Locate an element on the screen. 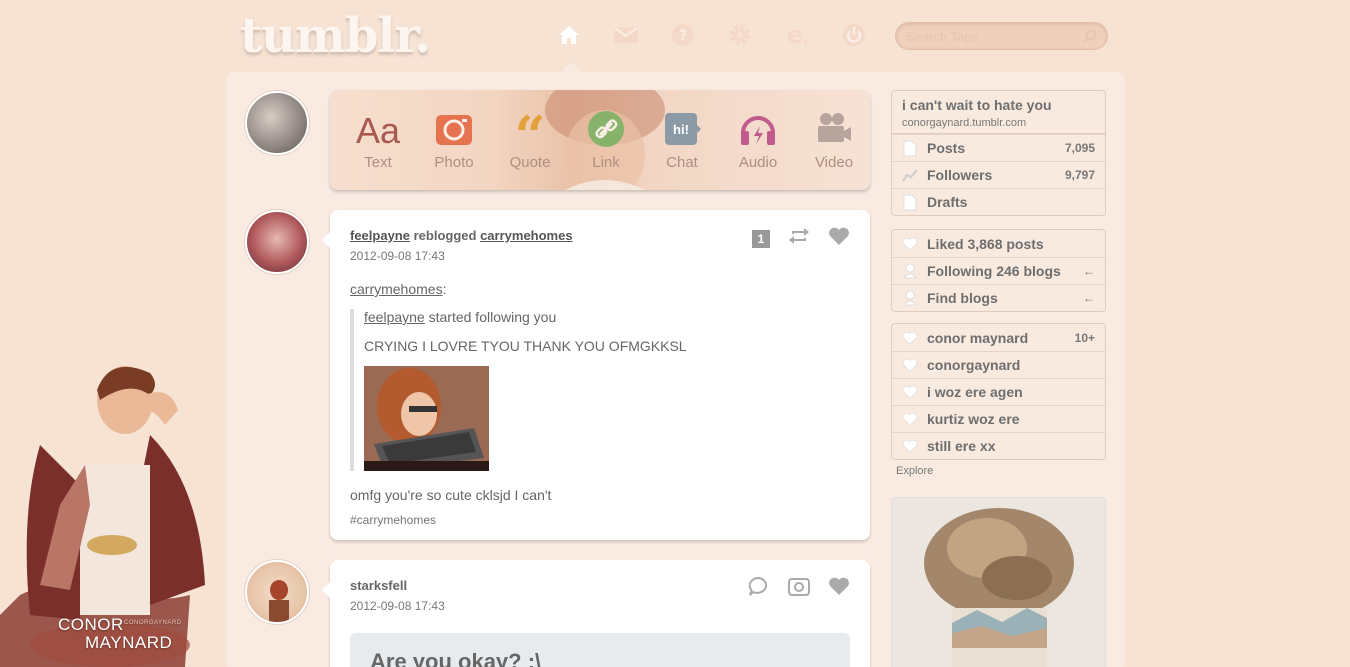  sidebar-item-label: Posts is located at coordinates (946, 148).